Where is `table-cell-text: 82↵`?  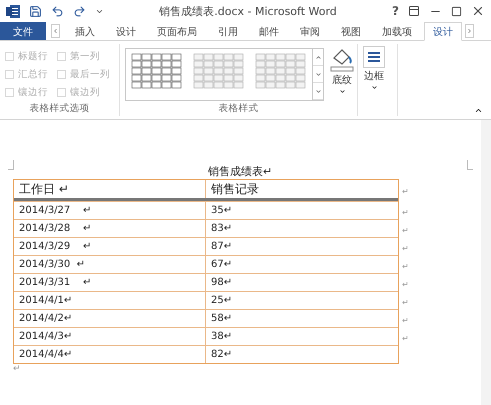
table-cell-text: 82↵ is located at coordinates (222, 355).